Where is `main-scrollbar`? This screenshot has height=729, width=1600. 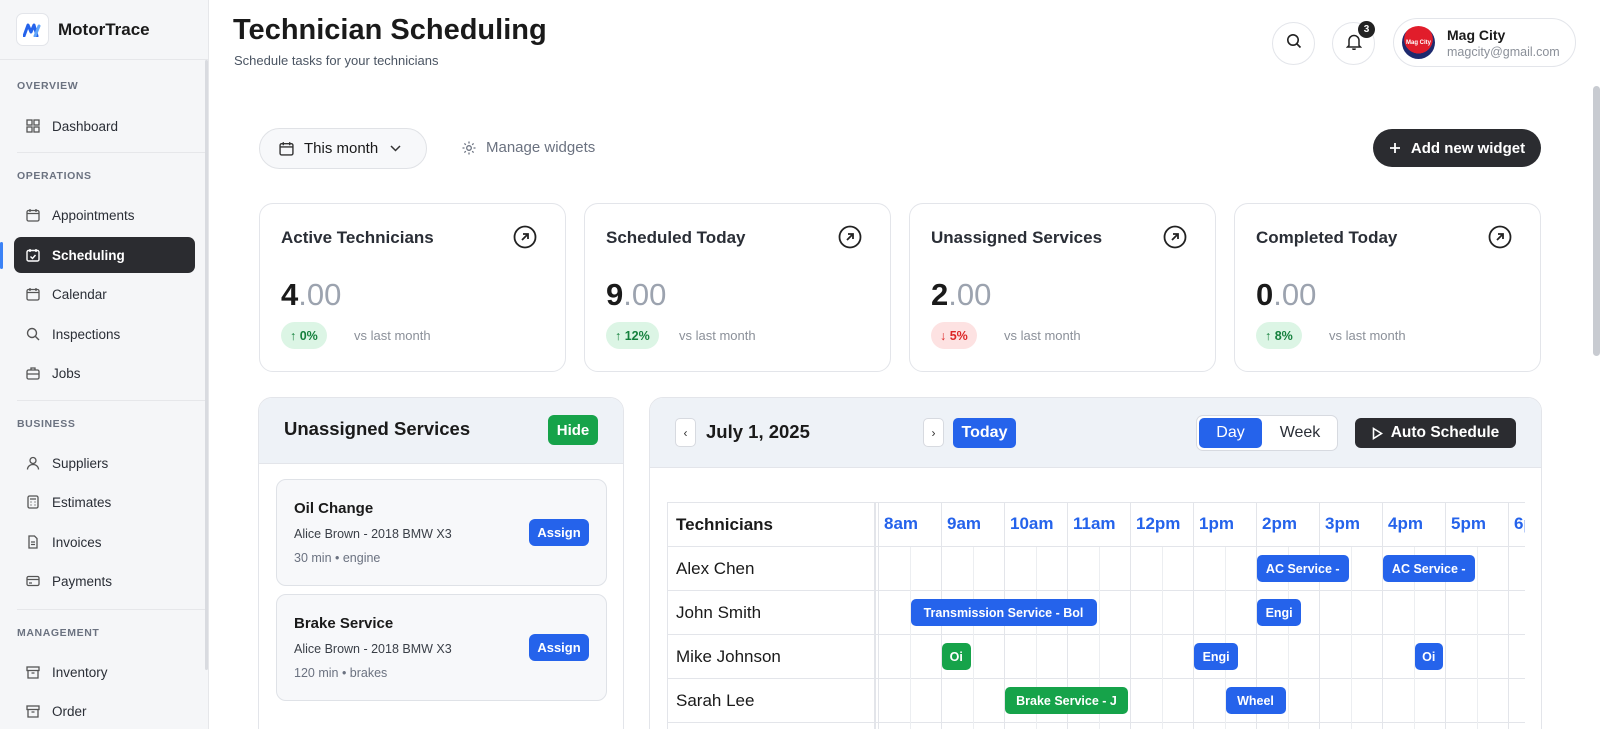 main-scrollbar is located at coordinates (1596, 221).